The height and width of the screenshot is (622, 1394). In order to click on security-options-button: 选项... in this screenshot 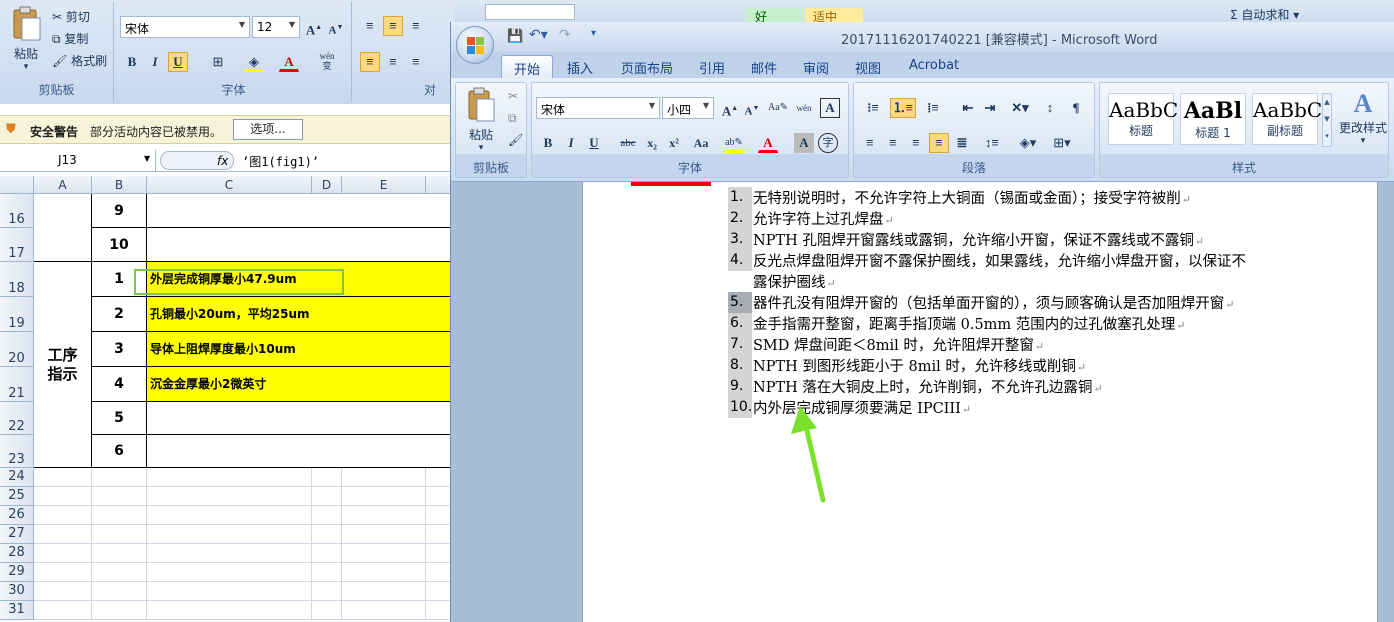, I will do `click(268, 129)`.